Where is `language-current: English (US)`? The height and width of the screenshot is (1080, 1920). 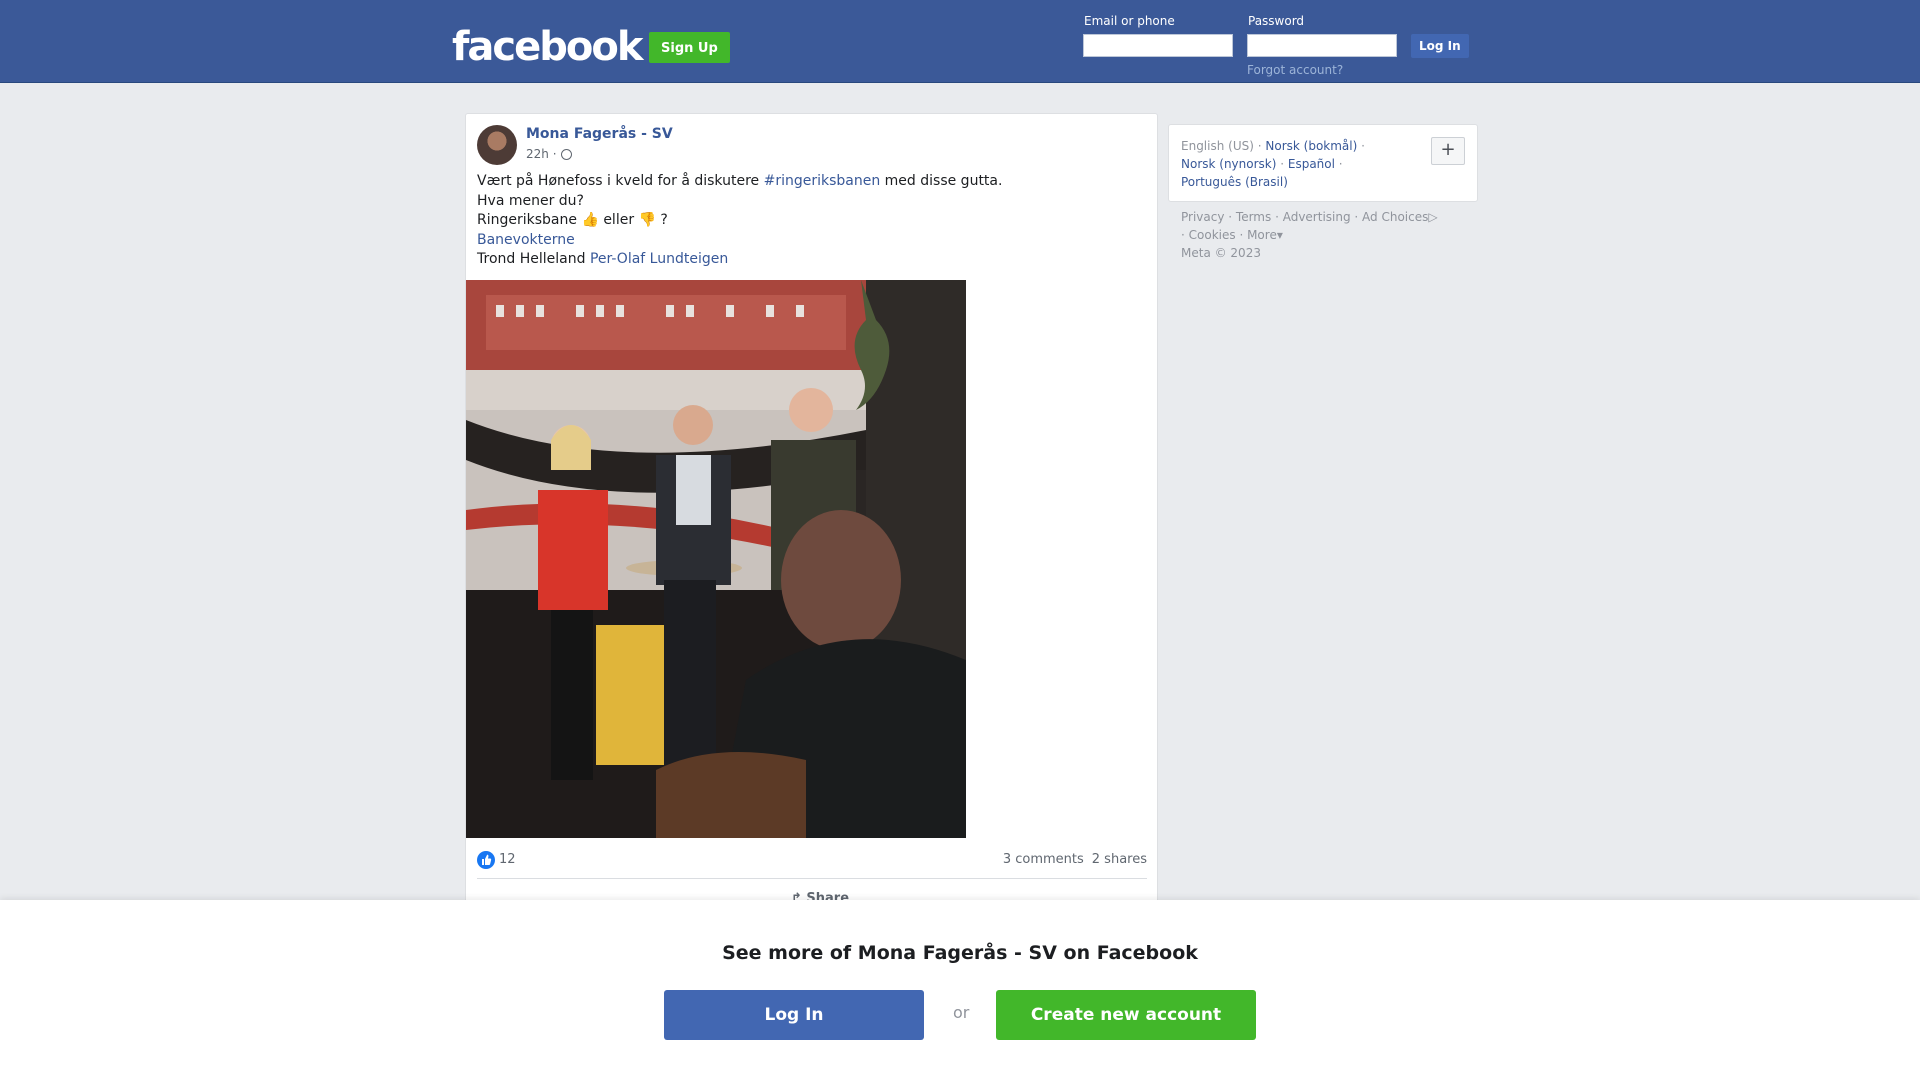
language-current: English (US) is located at coordinates (1217, 146).